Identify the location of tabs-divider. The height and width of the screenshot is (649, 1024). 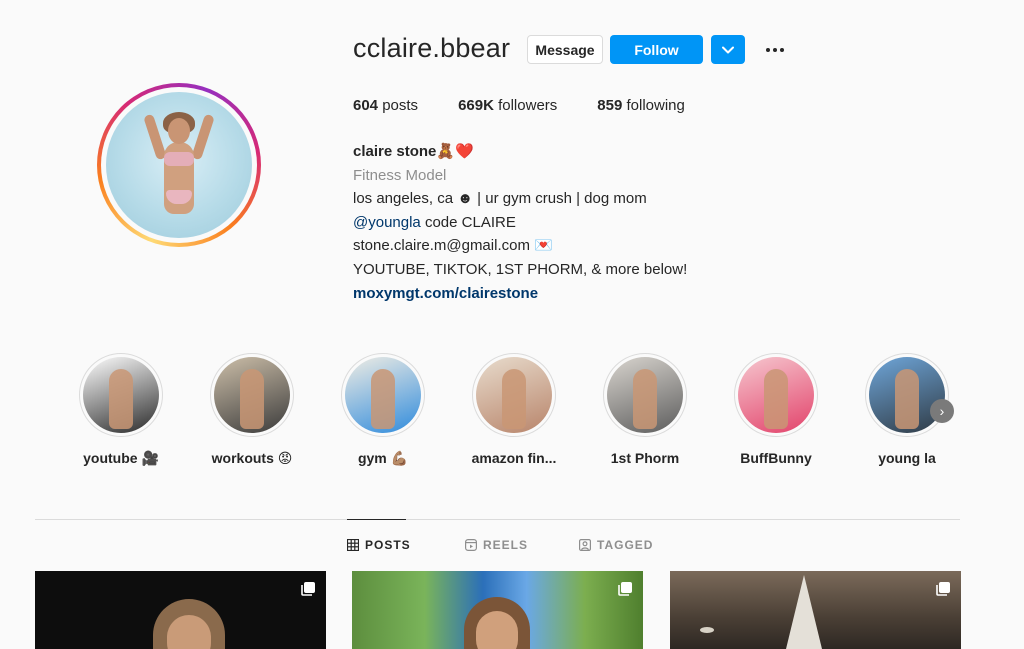
(497, 519).